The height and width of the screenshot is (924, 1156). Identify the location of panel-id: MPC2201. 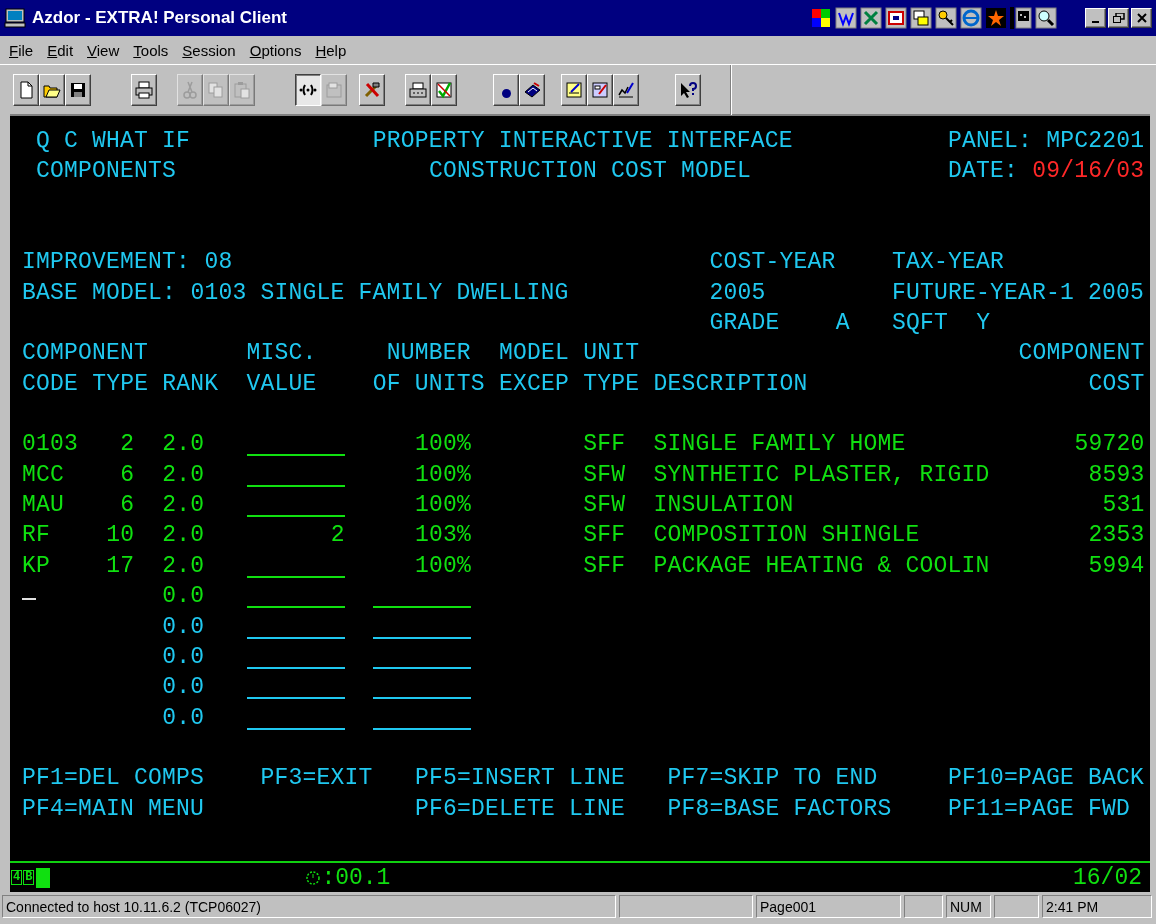
(1095, 141).